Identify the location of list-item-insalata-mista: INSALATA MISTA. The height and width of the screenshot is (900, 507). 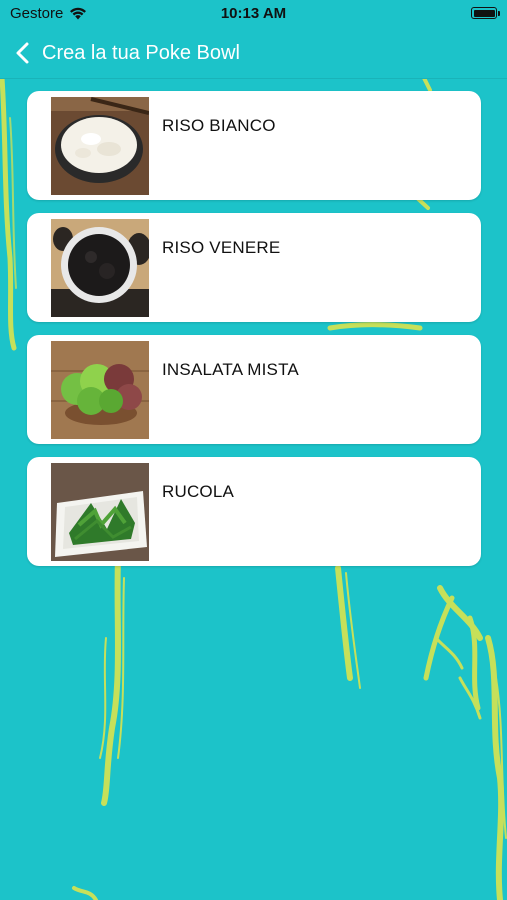
(254, 389).